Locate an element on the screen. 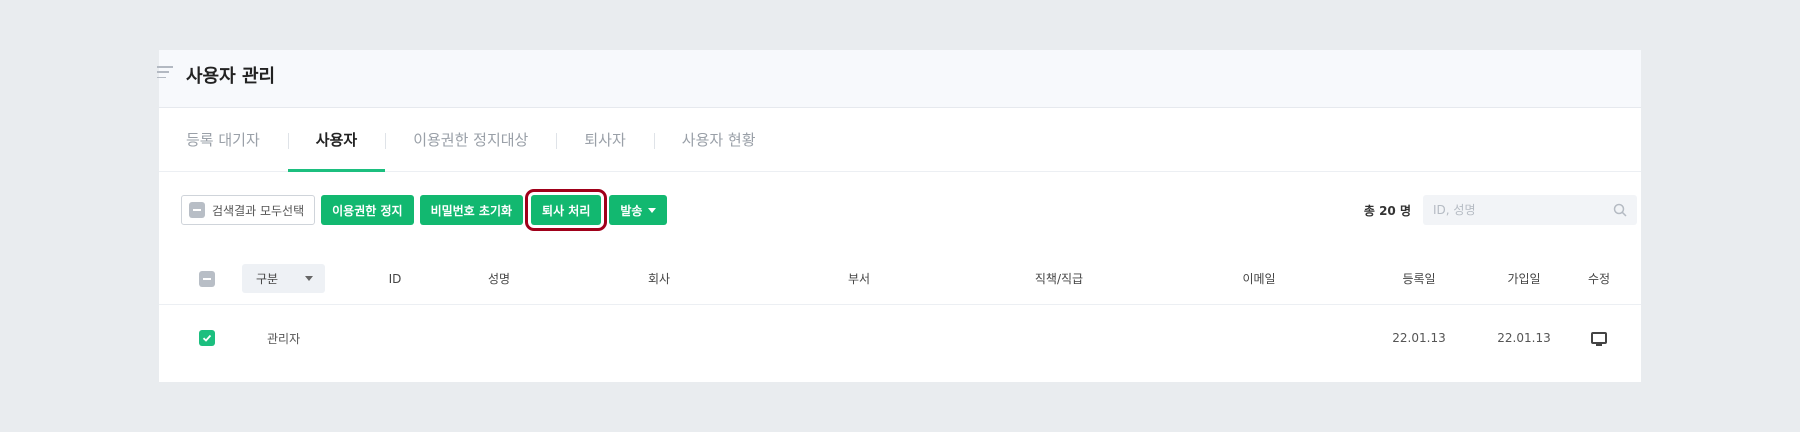 This screenshot has width=1800, height=432. column-header-name: 성명 is located at coordinates (499, 279).